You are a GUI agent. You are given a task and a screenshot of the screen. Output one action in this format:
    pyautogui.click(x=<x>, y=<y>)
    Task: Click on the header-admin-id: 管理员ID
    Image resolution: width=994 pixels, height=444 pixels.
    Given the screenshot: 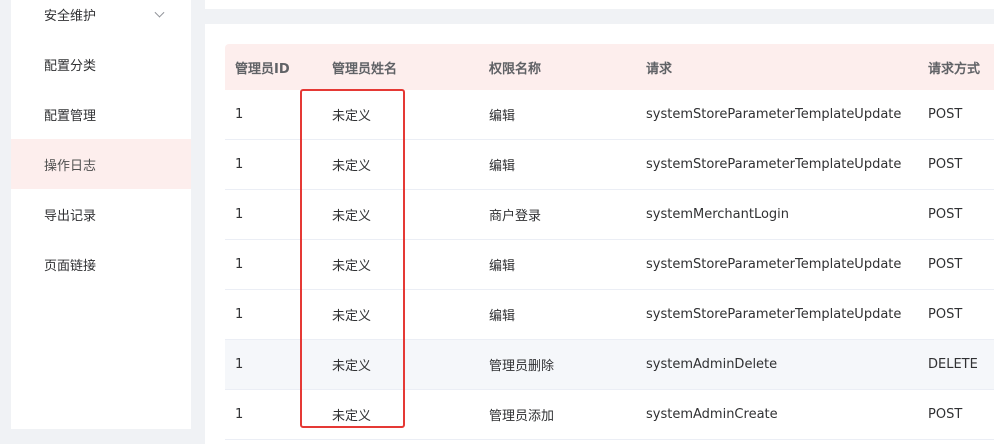 What is the action you would take?
    pyautogui.click(x=262, y=67)
    